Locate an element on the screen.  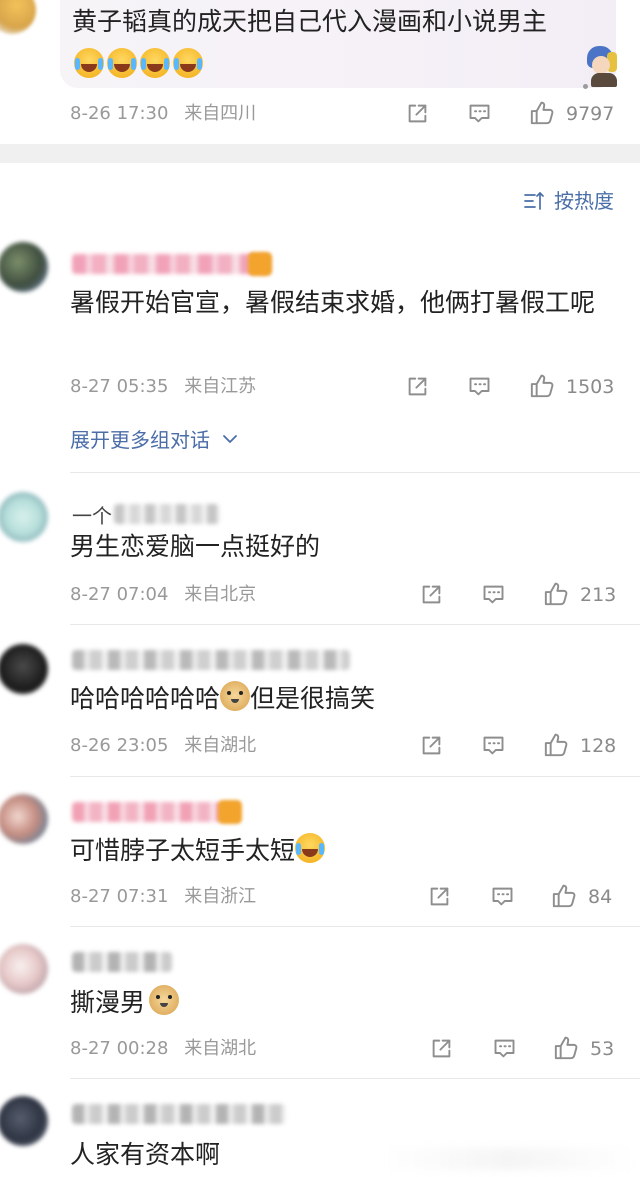
top-comment: 黄子韬真的成天把自己代入漫画和小说男主 8-26 17:30 来自四川 9797 is located at coordinates (320, 70).